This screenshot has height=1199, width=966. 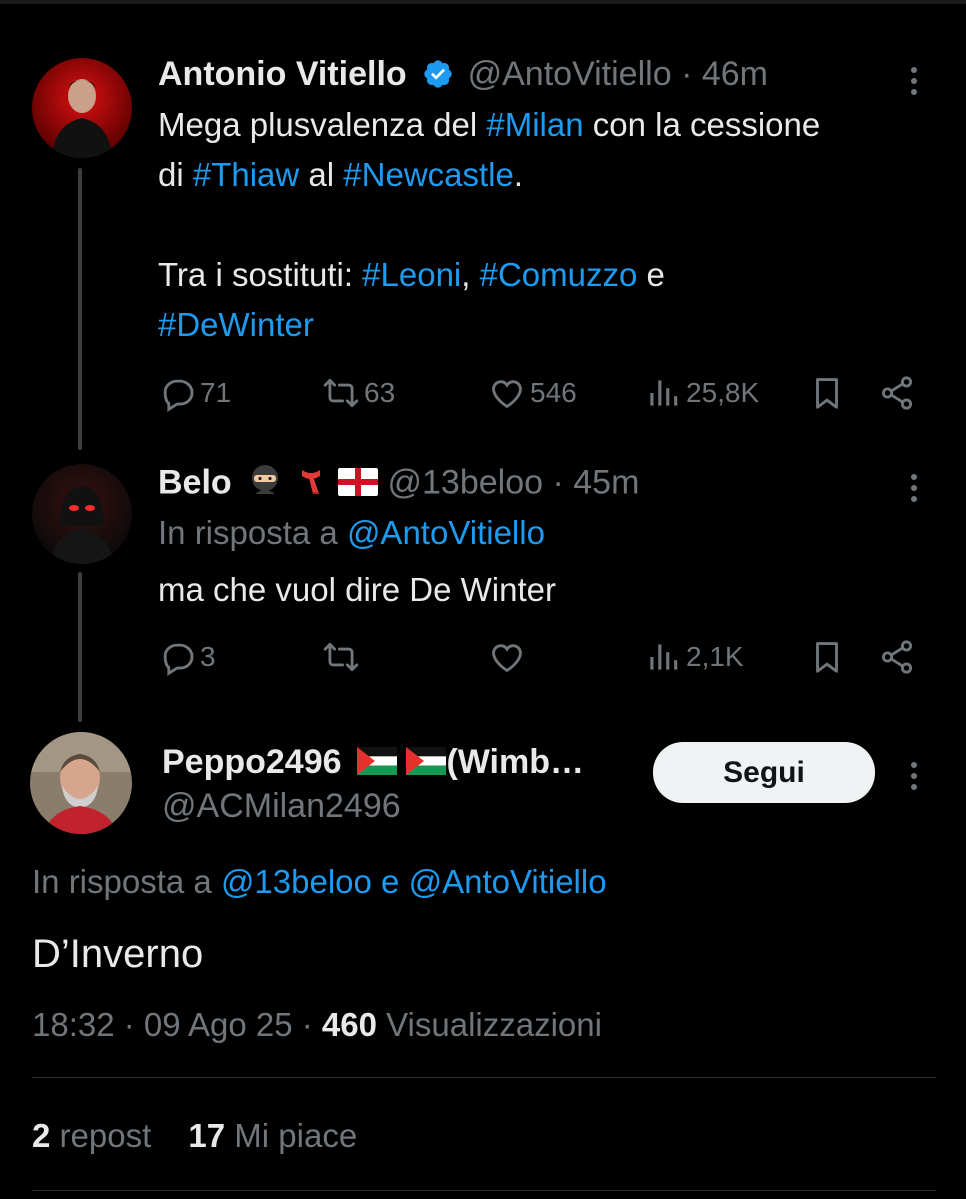 I want to click on tweet2-text: ma che vuol dire De Winter, so click(x=357, y=589).